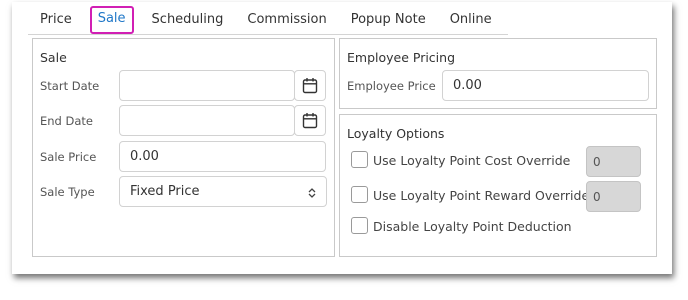 This screenshot has width=688, height=300. I want to click on cost-override-label: Use Loyalty Point Cost Override, so click(472, 160).